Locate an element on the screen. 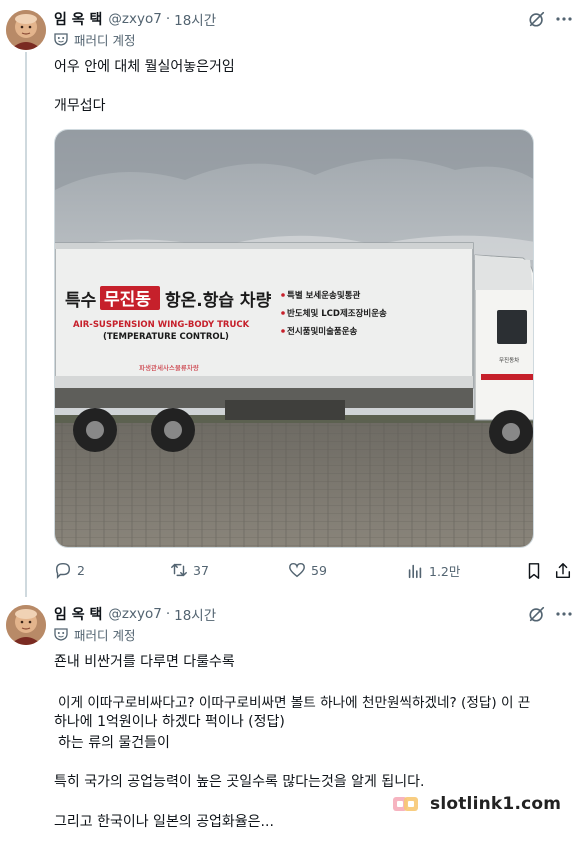 This screenshot has width=582, height=844. bookmark-icon is located at coordinates (534, 571).